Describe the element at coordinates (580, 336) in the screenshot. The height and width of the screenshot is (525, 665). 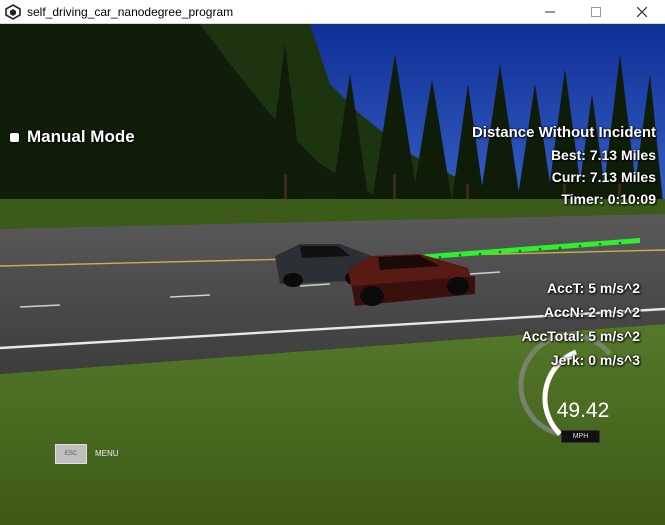
I see `acc-total: AccTotal: 5 m/s^2` at that location.